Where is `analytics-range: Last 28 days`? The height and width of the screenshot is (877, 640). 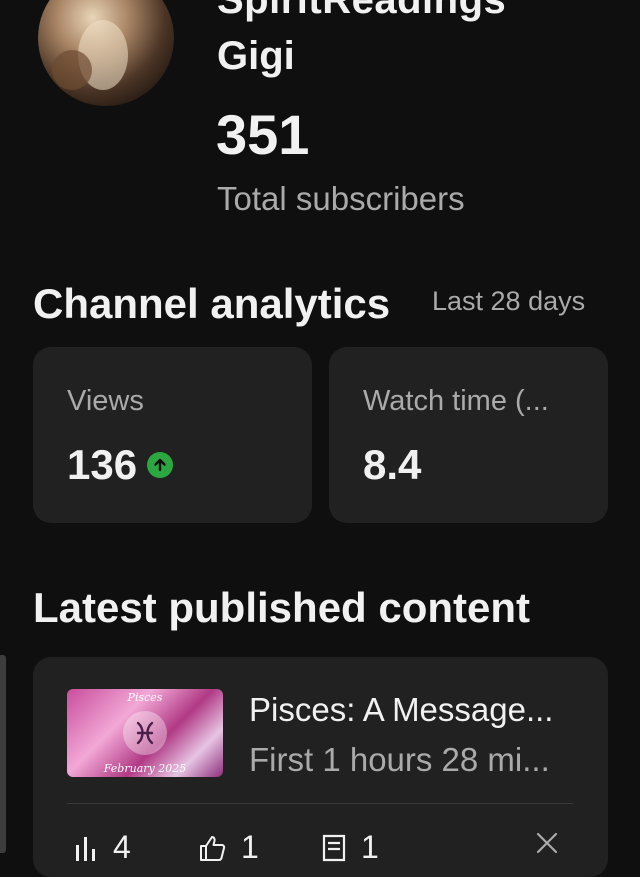
analytics-range: Last 28 days is located at coordinates (509, 301).